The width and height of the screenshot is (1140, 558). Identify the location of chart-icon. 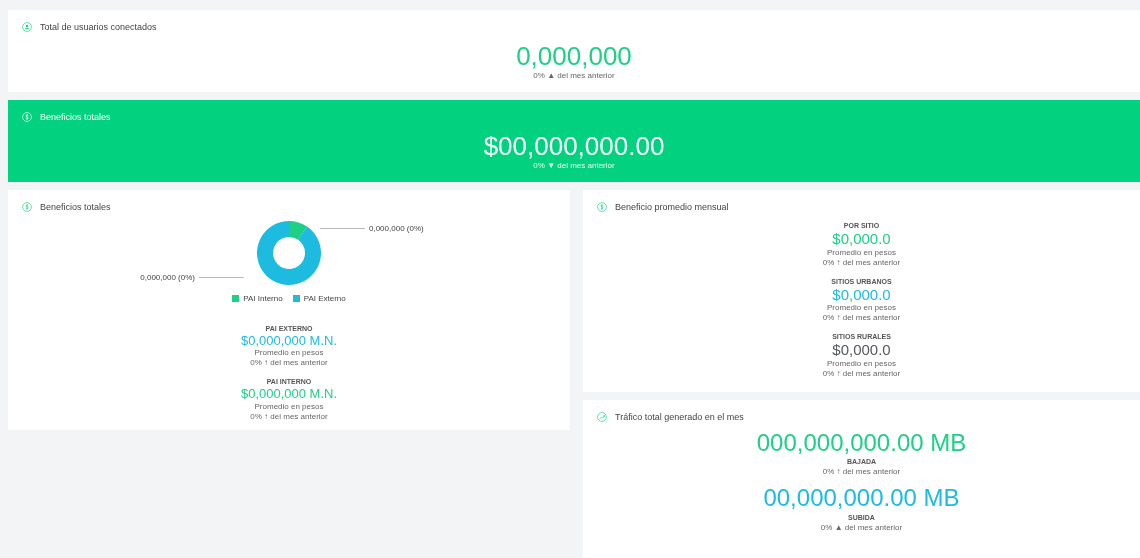
(602, 417).